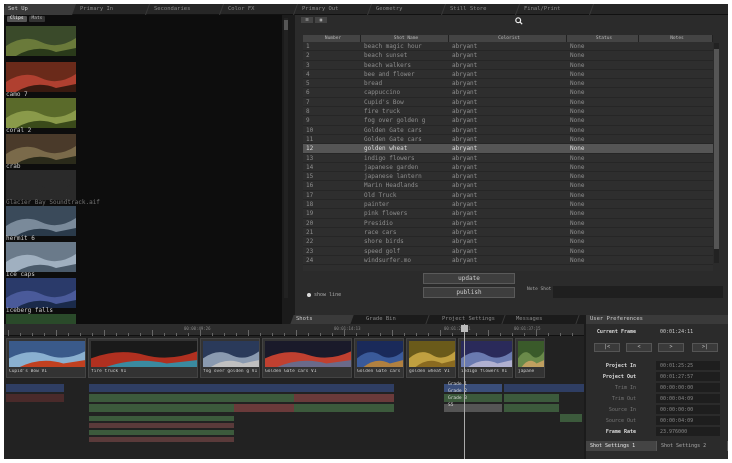 The width and height of the screenshot is (732, 463). Describe the element at coordinates (508, 205) in the screenshot. I see `table-row: 18 painter abryant None` at that location.